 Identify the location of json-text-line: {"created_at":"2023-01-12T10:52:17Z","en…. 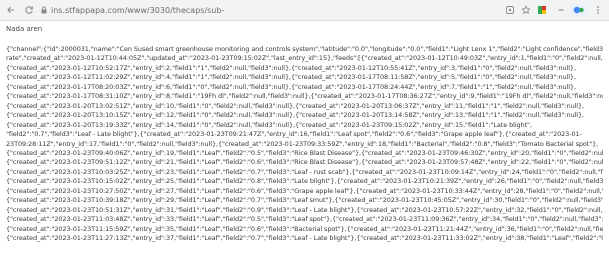
(291, 67).